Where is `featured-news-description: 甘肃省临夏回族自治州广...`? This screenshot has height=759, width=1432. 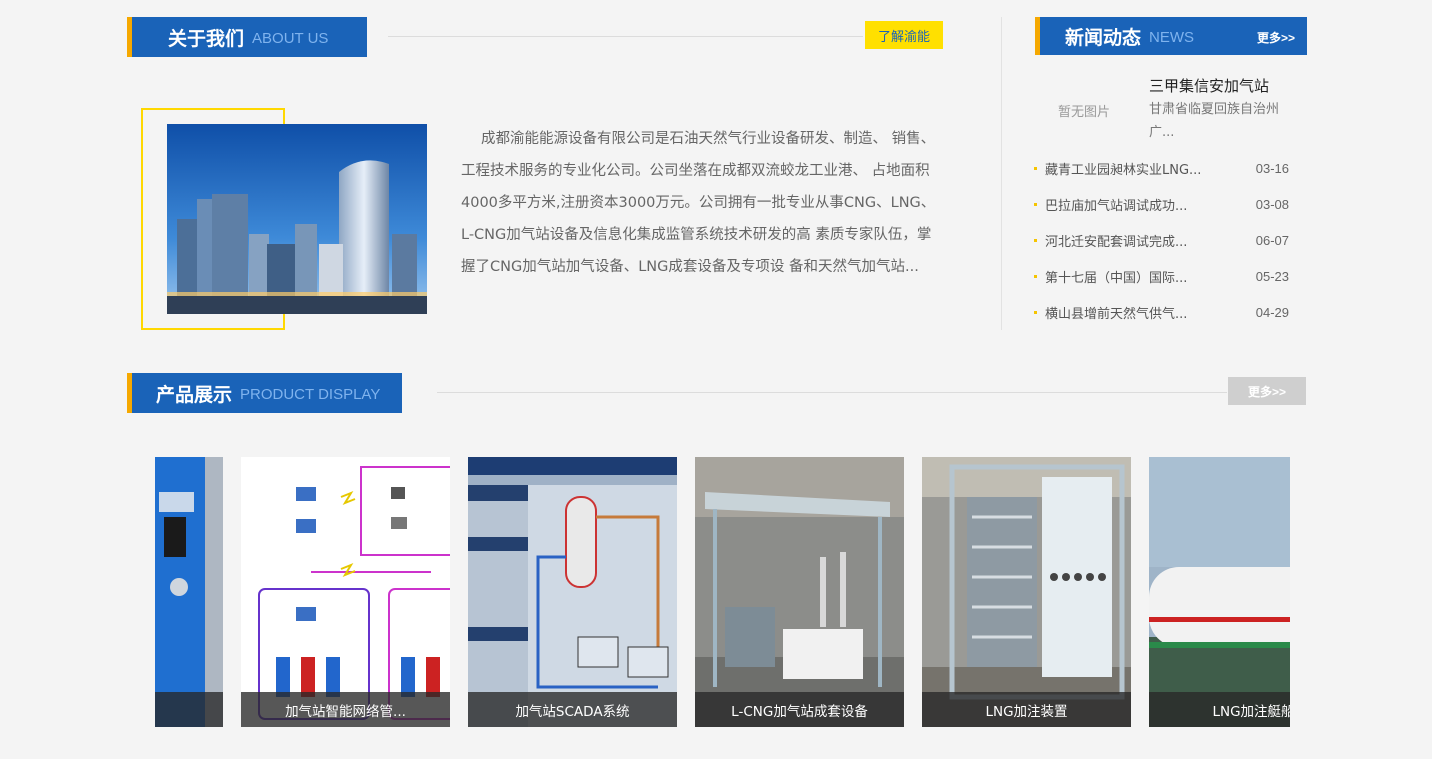 featured-news-description: 甘肃省临夏回族自治州广... is located at coordinates (1214, 121).